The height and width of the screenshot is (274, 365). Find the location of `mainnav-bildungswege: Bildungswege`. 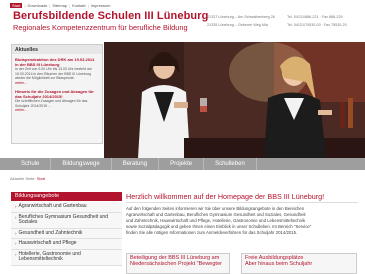

mainnav-bildungswege: Bildungswege is located at coordinates (81, 164).